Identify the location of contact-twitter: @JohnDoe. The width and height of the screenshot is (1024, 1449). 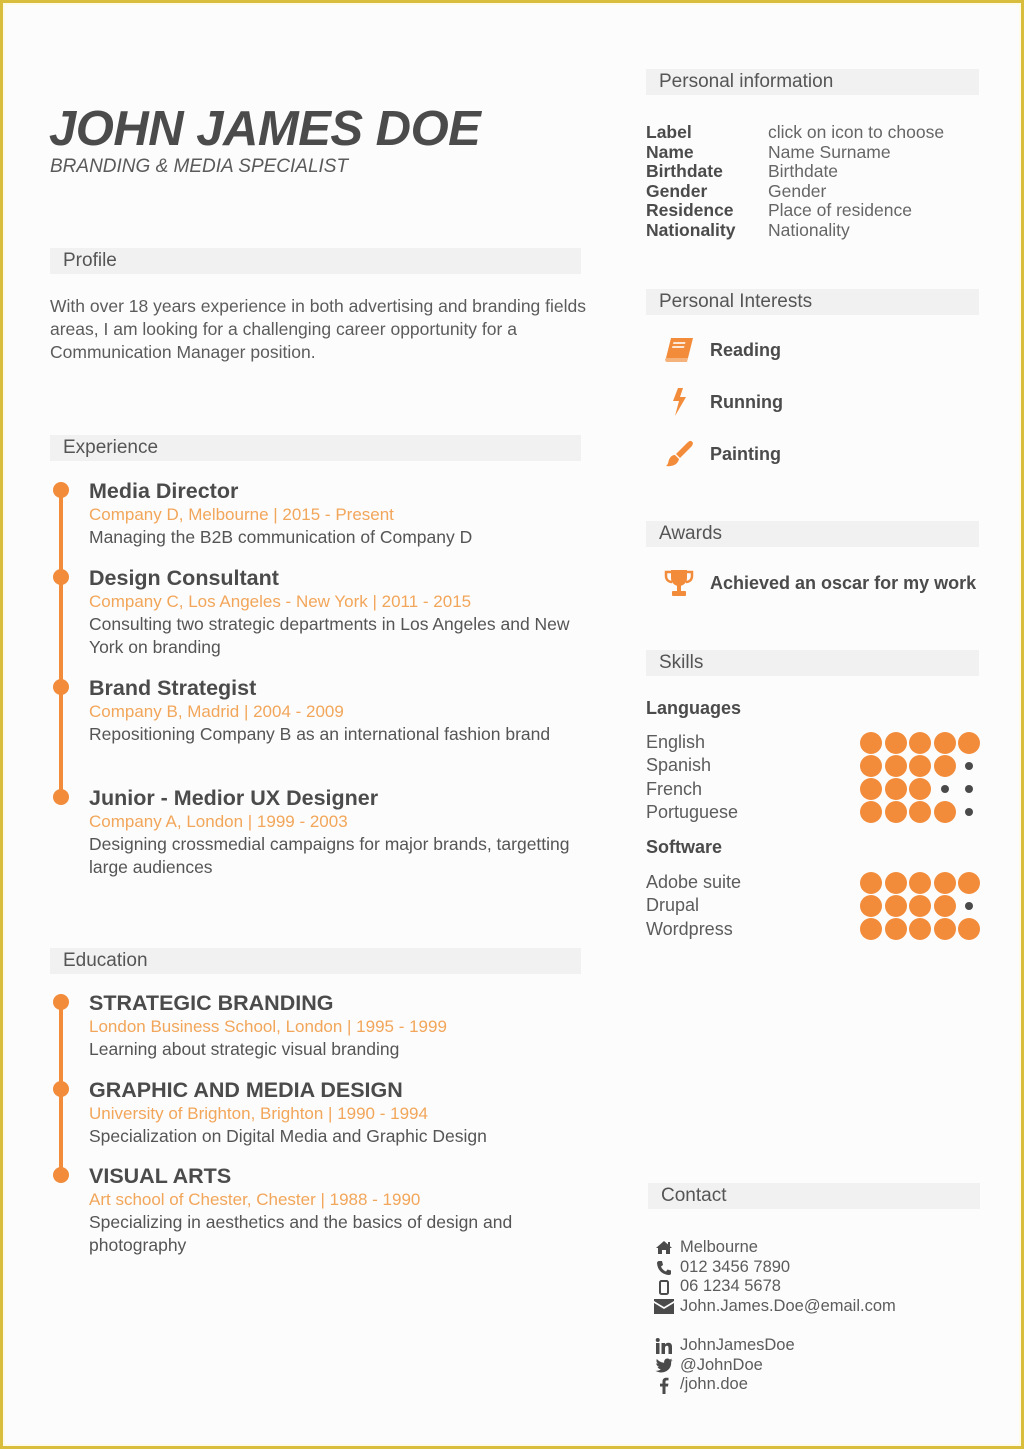
(721, 1366).